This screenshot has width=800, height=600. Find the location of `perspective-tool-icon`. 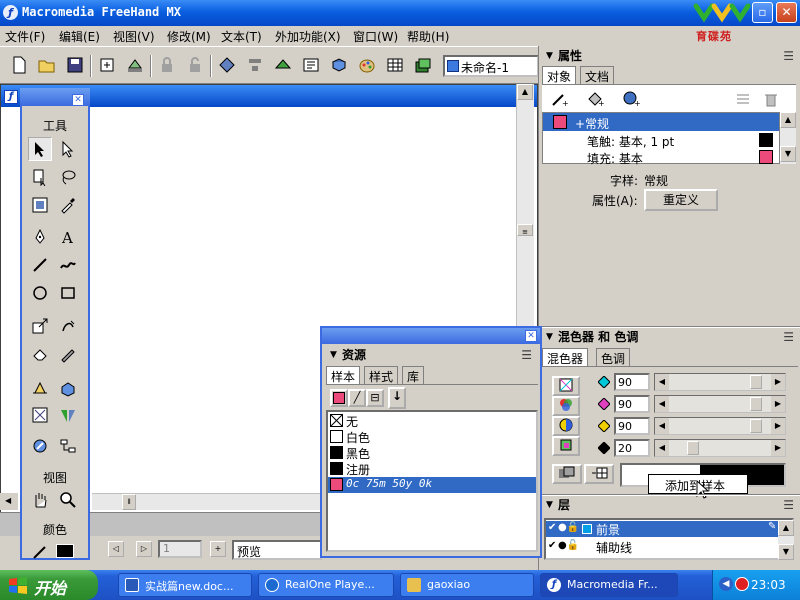

perspective-tool-icon is located at coordinates (40, 388).